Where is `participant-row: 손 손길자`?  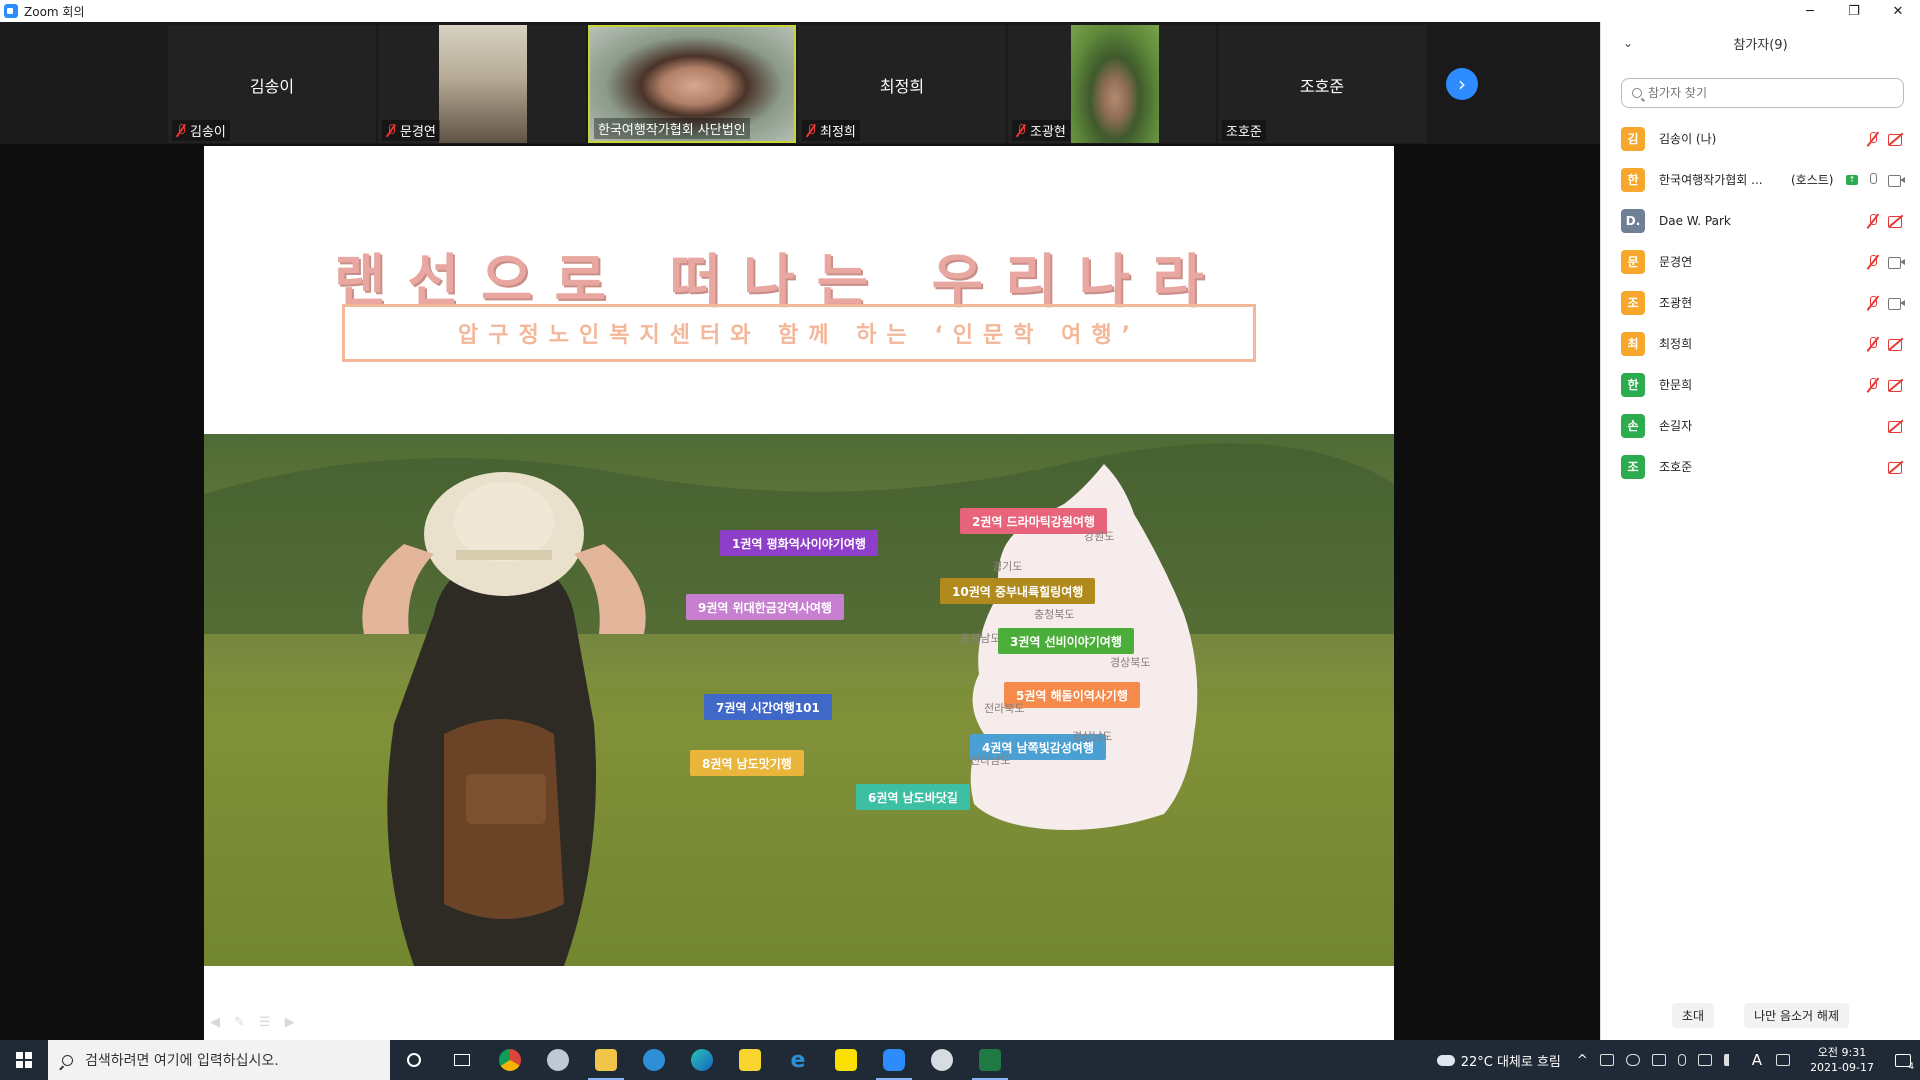 participant-row: 손 손길자 is located at coordinates (1760, 425).